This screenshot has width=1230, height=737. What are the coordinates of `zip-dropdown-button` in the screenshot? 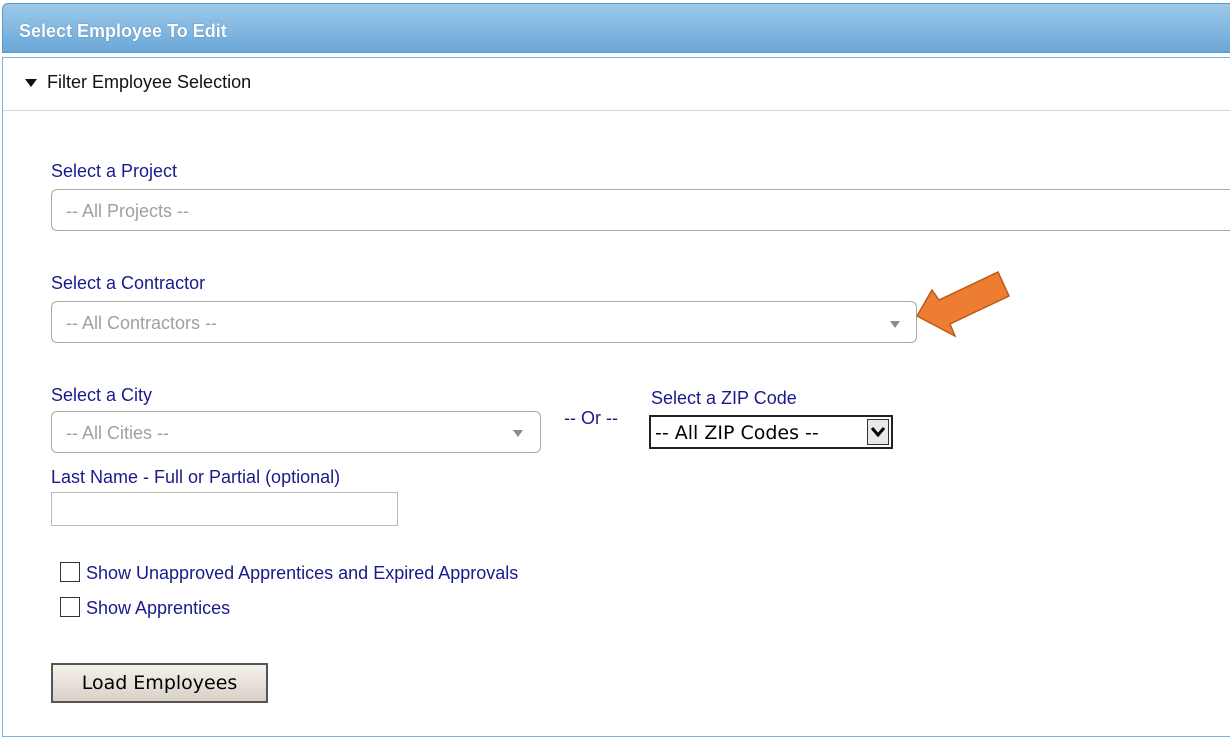 It's located at (878, 432).